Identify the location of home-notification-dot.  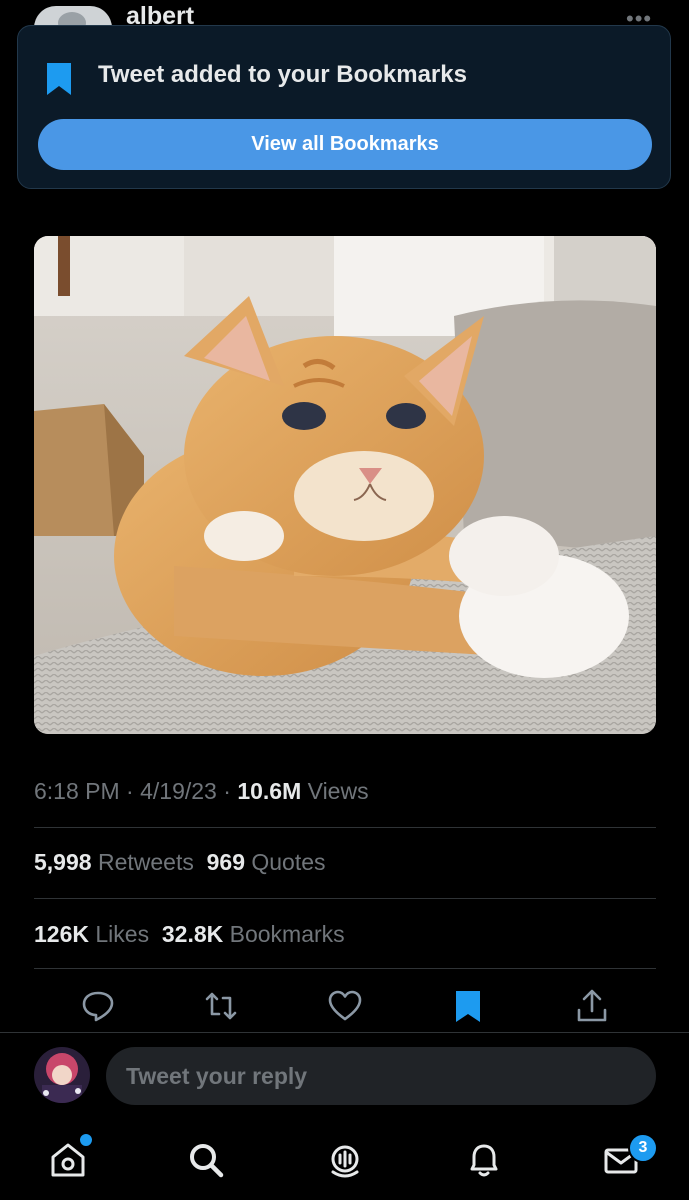
(86, 1140).